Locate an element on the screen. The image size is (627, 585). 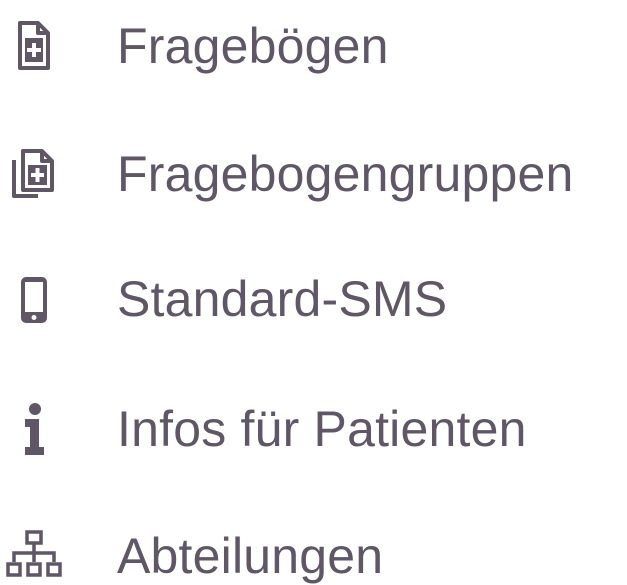
menu-item-label: Standard-SMS is located at coordinates (282, 299).